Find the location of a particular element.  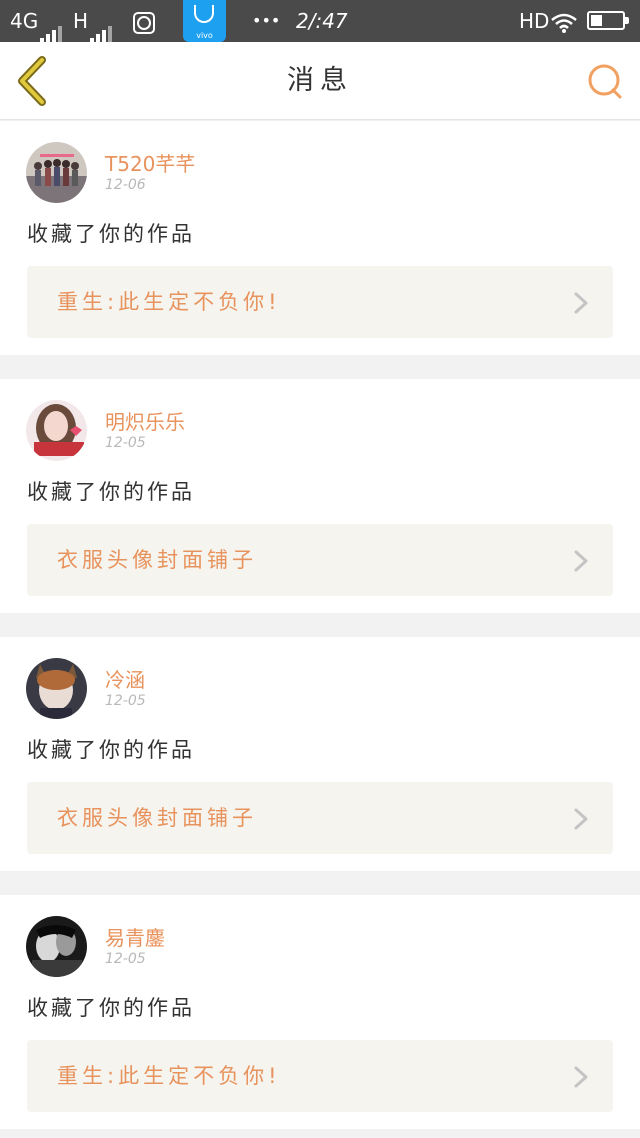

username: 易青鏖 is located at coordinates (135, 936).